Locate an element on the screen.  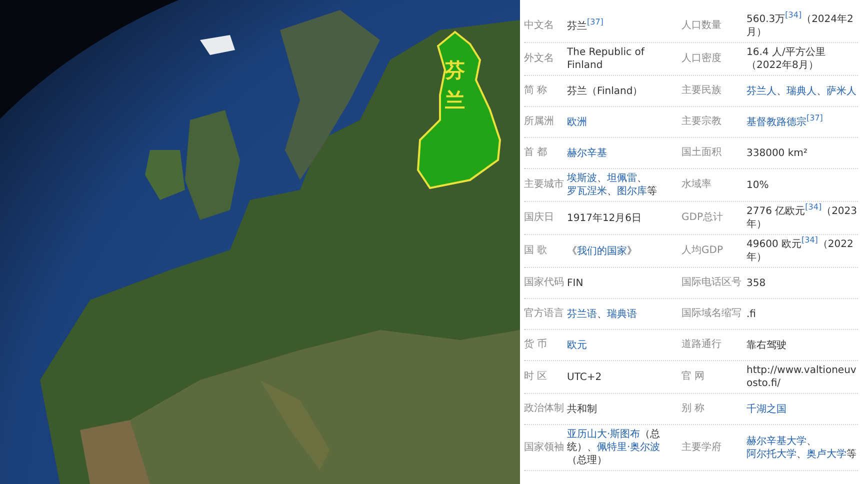
field-value: http://www.valtioneuvosto.fi/ is located at coordinates (802, 377).